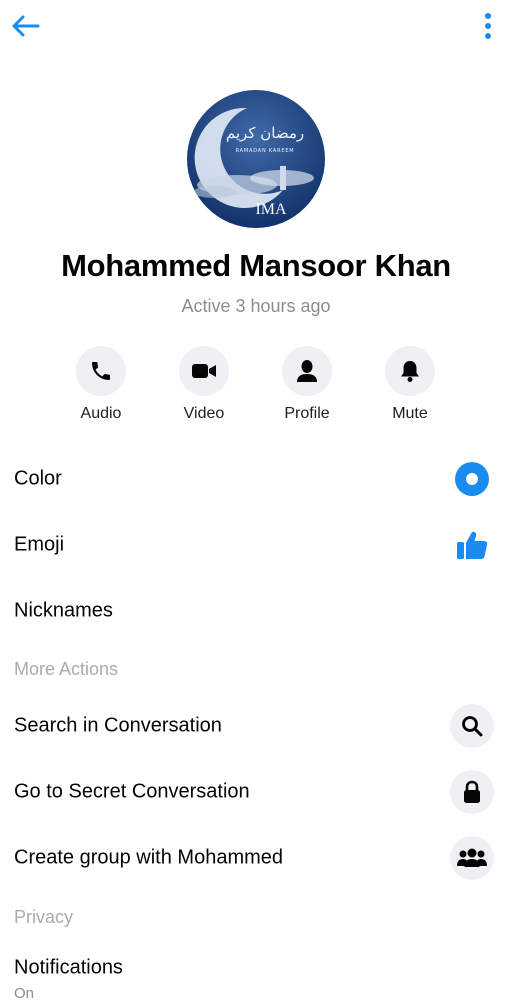 This screenshot has width=512, height=1007. What do you see at coordinates (63, 610) in the screenshot?
I see `nicknames-label: Nicknames` at bounding box center [63, 610].